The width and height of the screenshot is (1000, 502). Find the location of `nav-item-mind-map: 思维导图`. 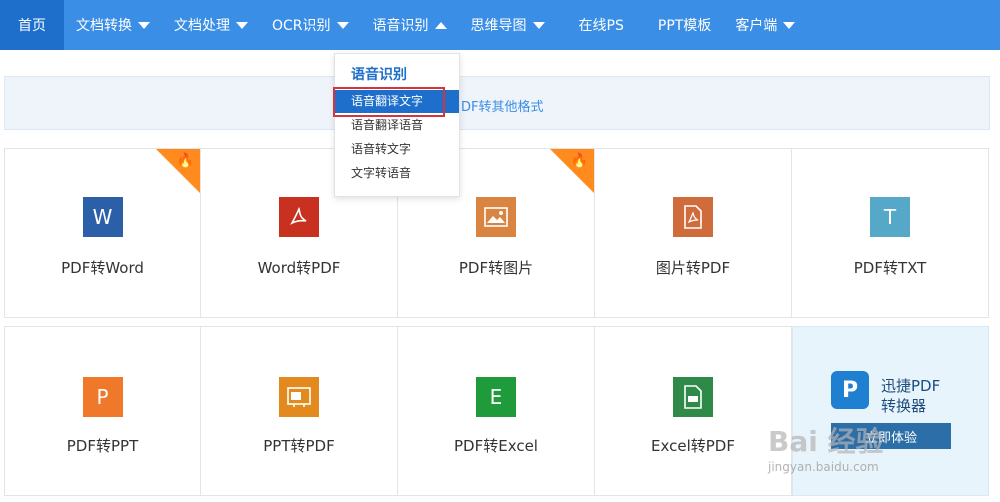

nav-item-mind-map: 思维导图 is located at coordinates (508, 25).